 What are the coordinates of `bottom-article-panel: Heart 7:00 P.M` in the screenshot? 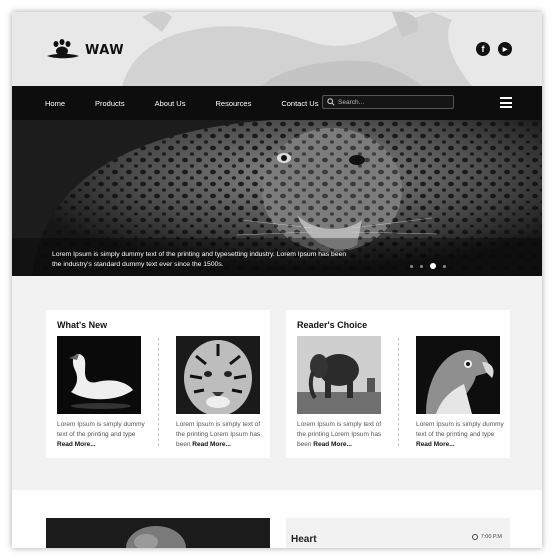 It's located at (398, 533).